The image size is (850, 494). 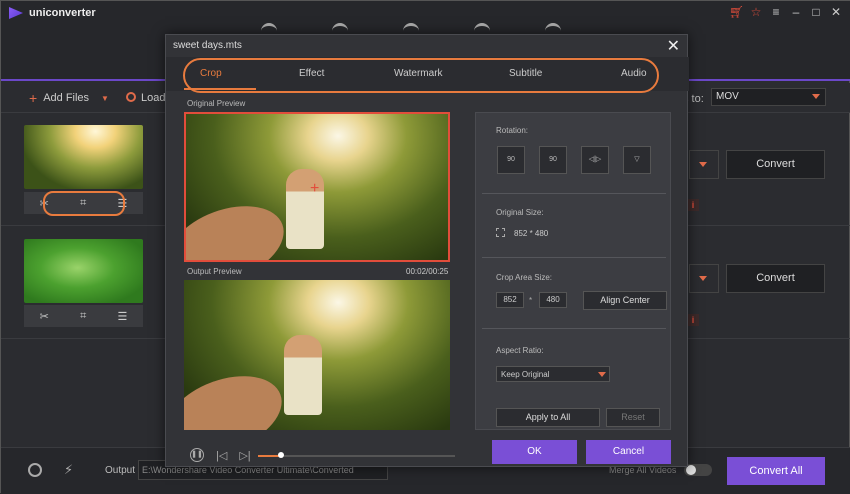 What do you see at coordinates (698, 470) in the screenshot?
I see `merge-toggle` at bounding box center [698, 470].